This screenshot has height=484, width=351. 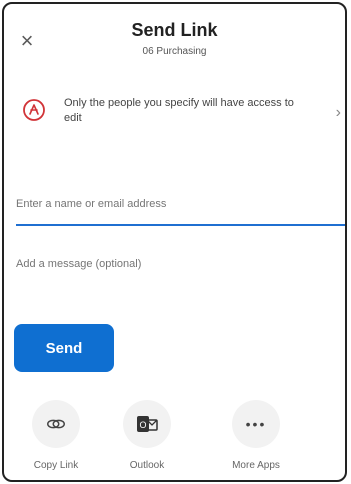 What do you see at coordinates (142, 425) in the screenshot?
I see `svg-text: O` at bounding box center [142, 425].